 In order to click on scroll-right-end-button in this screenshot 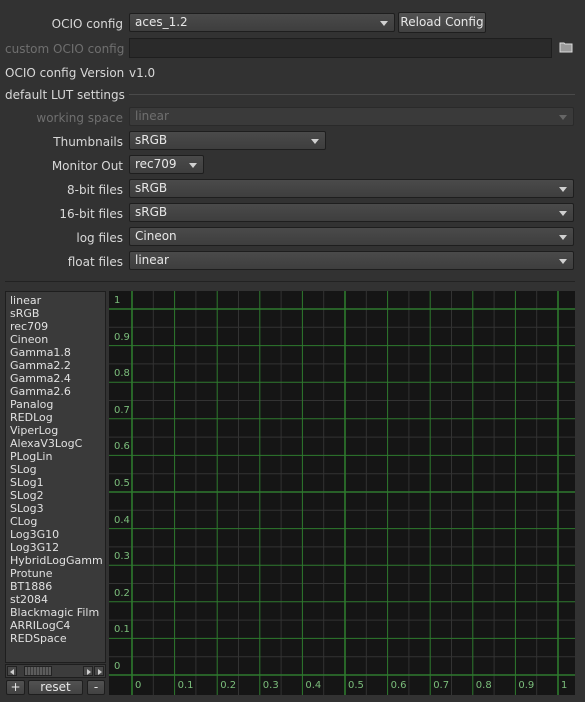, I will do `click(99, 671)`.